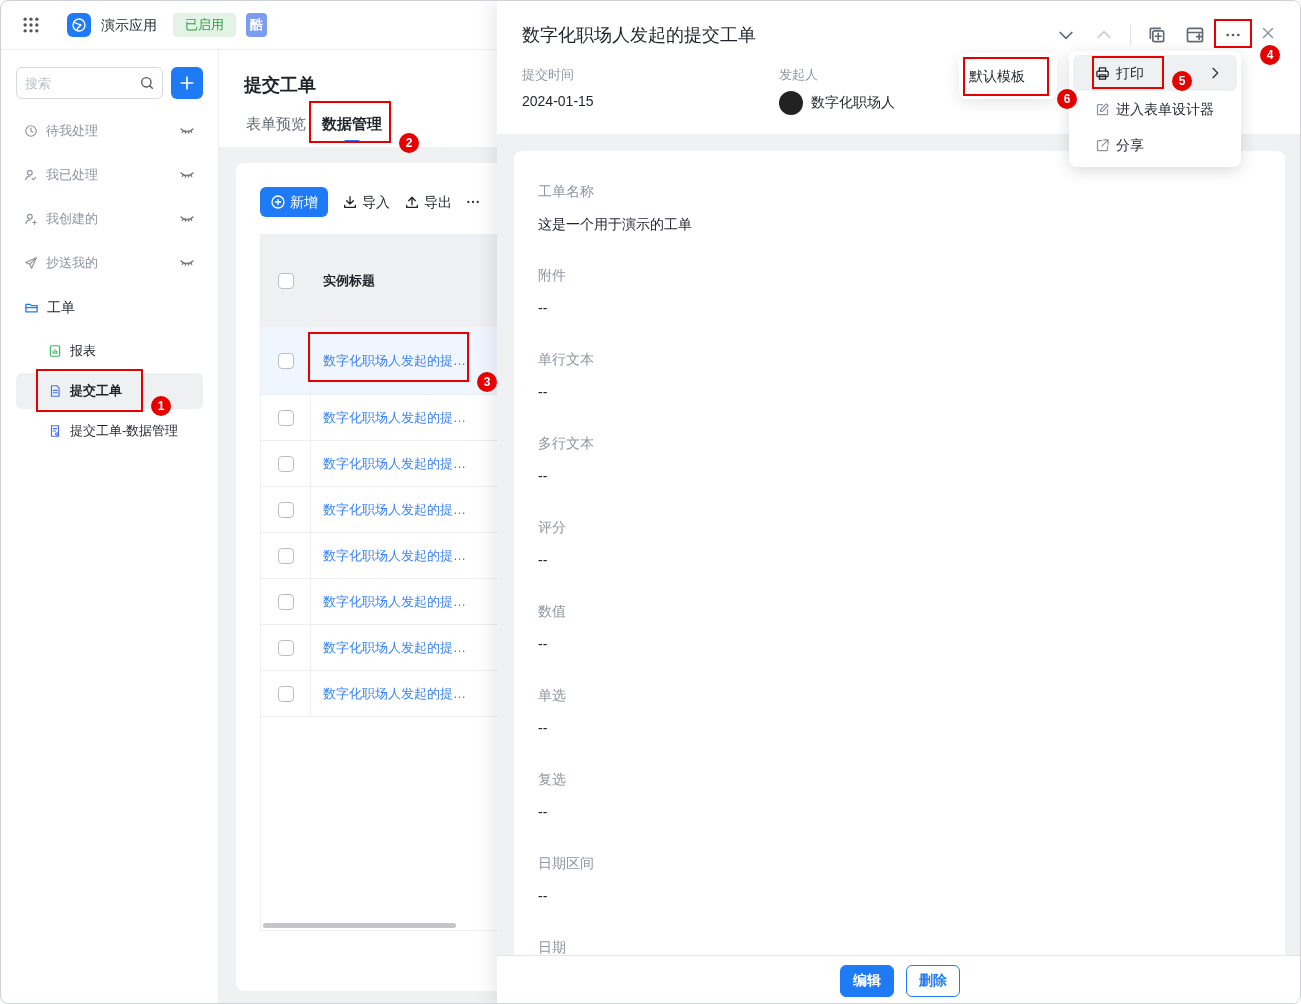  What do you see at coordinates (487, 382) in the screenshot?
I see `callout-badge: 3` at bounding box center [487, 382].